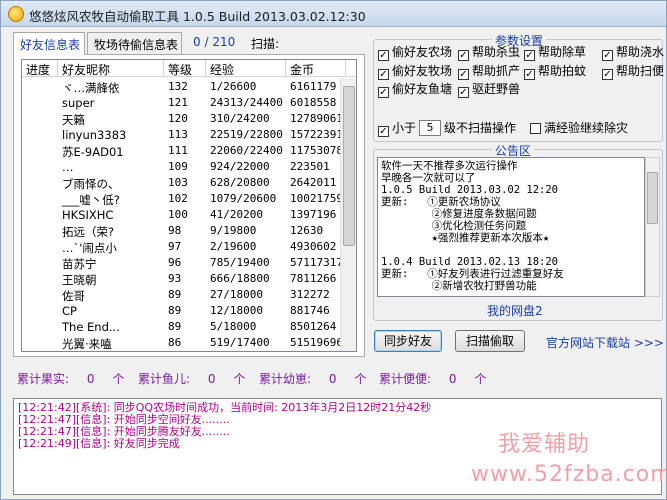 This screenshot has height=500, width=667. Describe the element at coordinates (246, 68) in the screenshot. I see `column-header-exp: 经验` at that location.